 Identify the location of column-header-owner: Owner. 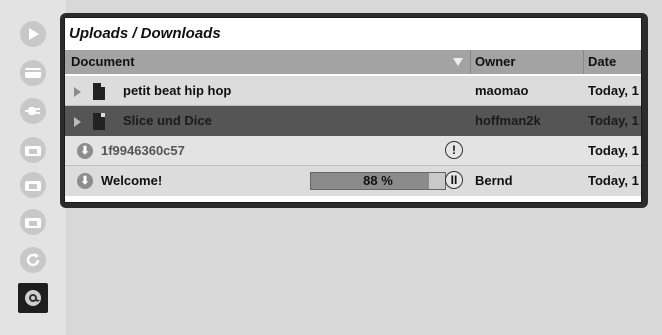
(495, 62).